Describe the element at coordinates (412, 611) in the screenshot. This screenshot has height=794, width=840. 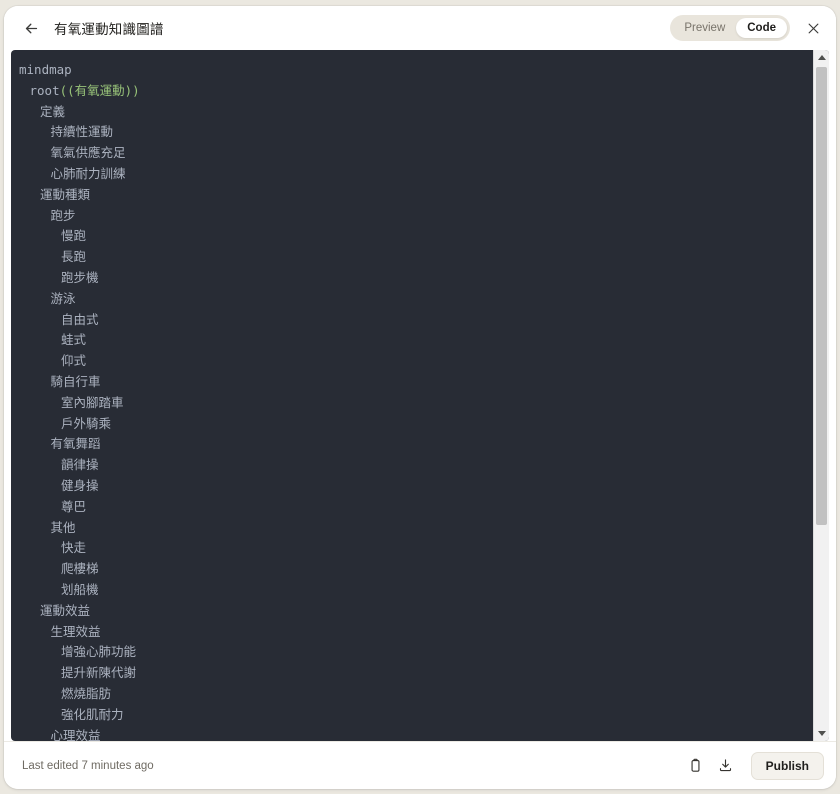
I see `code-line: 運動效益` at that location.